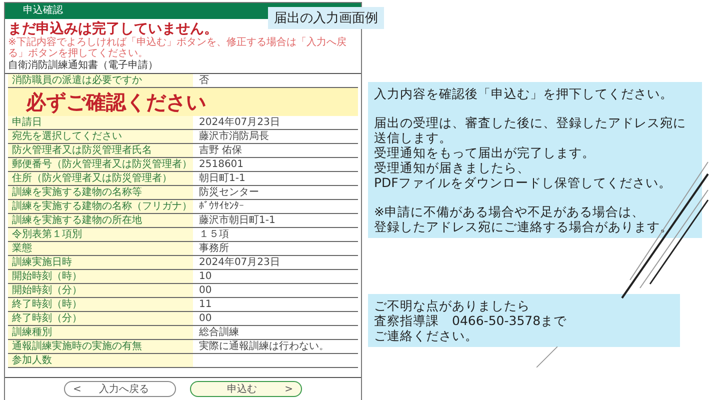  What do you see at coordinates (205, 276) in the screenshot?
I see `field-value: 10` at bounding box center [205, 276].